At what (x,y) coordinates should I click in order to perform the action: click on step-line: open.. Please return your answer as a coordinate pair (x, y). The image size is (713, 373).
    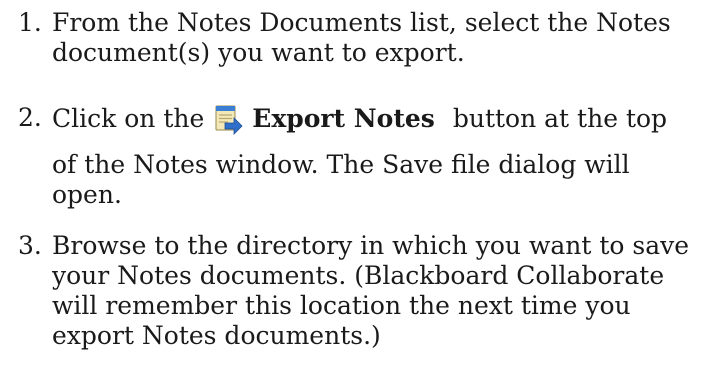
    Looking at the image, I should click on (87, 194).